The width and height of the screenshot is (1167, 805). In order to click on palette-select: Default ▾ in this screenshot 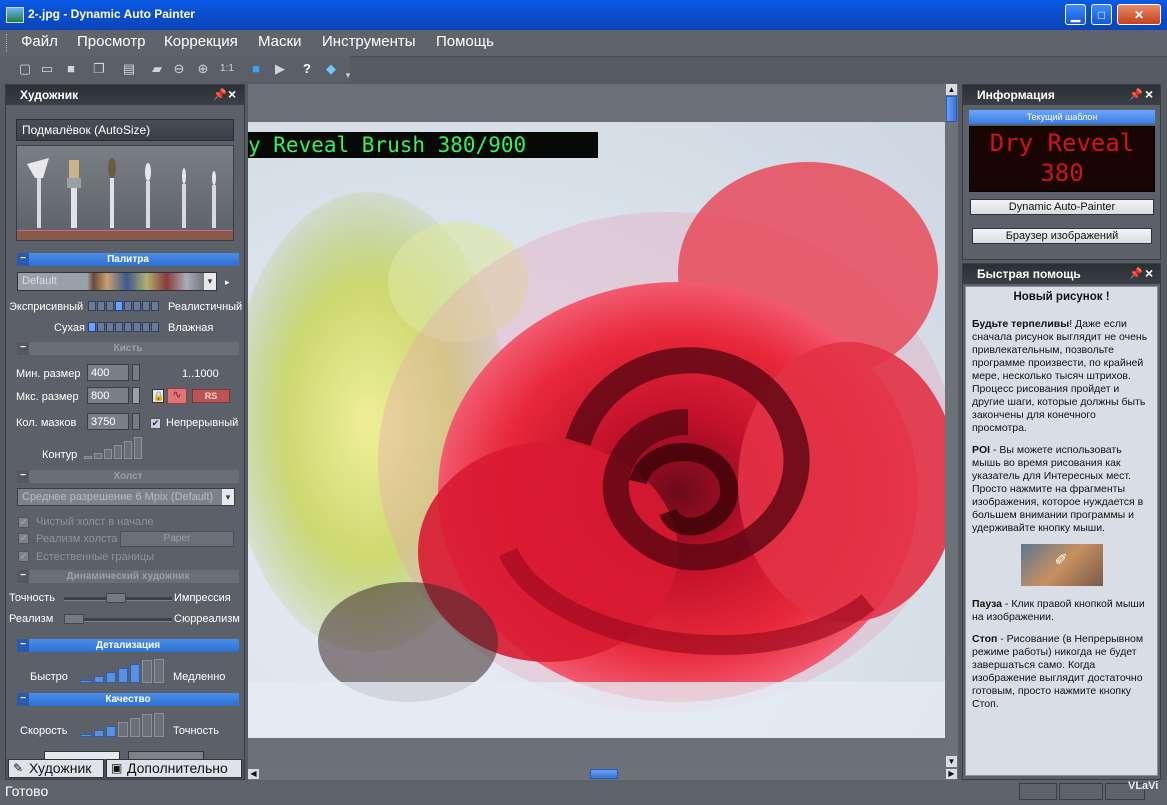, I will do `click(117, 281)`.